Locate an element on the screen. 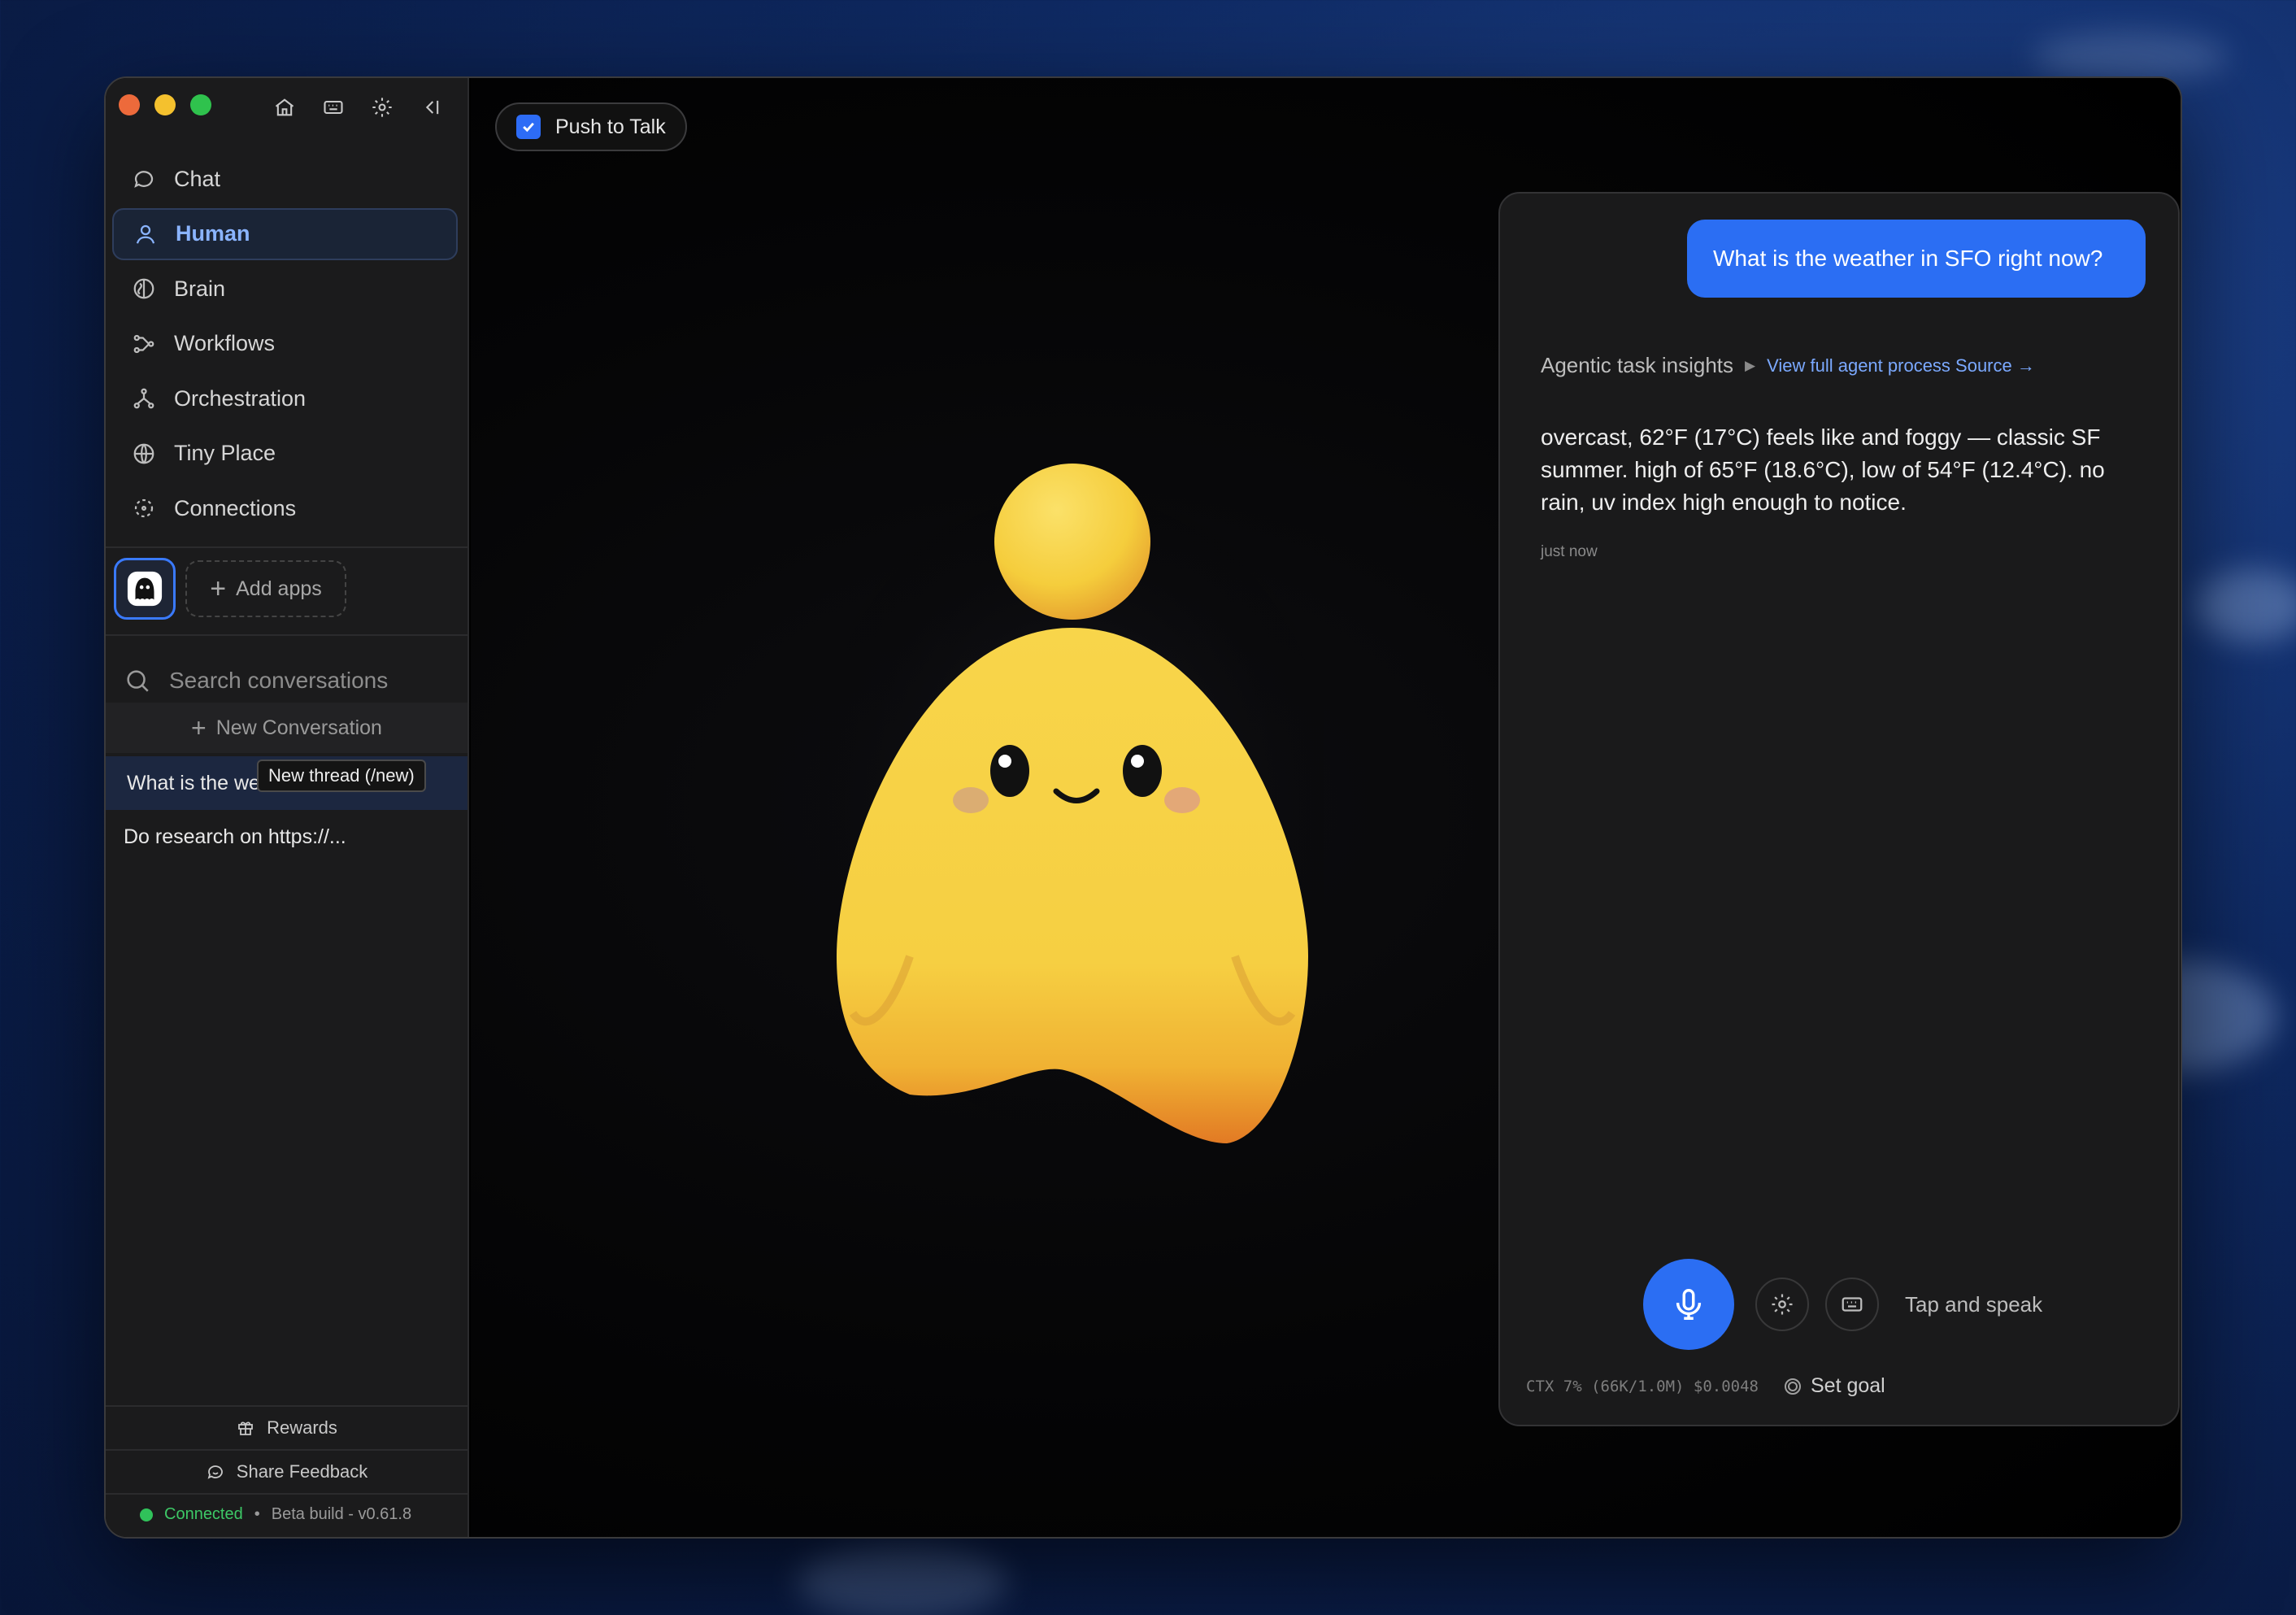 The width and height of the screenshot is (2296, 1615). build-version: Beta build - v0.61.8 is located at coordinates (341, 1514).